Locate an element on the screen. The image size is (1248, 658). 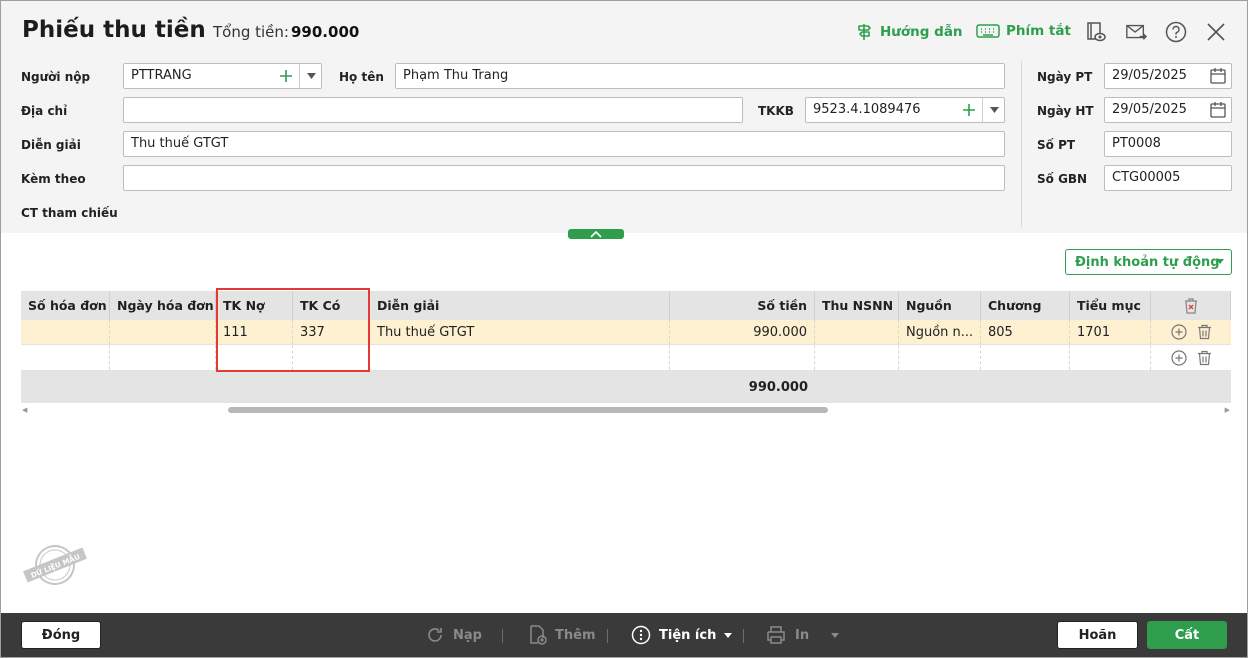
auto-account-button: Định khoản tự động is located at coordinates (1148, 262).